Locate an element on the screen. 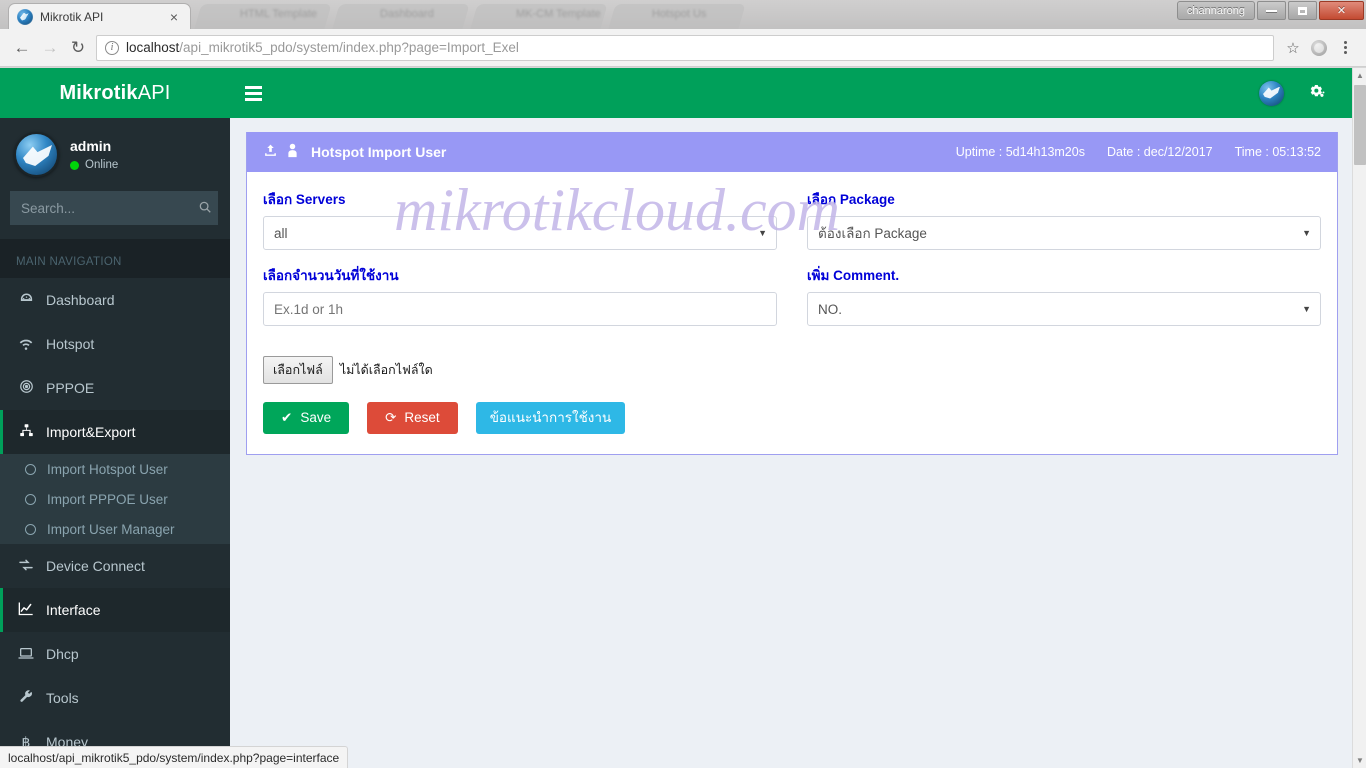 Image resolution: width=1366 pixels, height=768 pixels. background-tab-4-label: Hotspot Us is located at coordinates (679, 14).